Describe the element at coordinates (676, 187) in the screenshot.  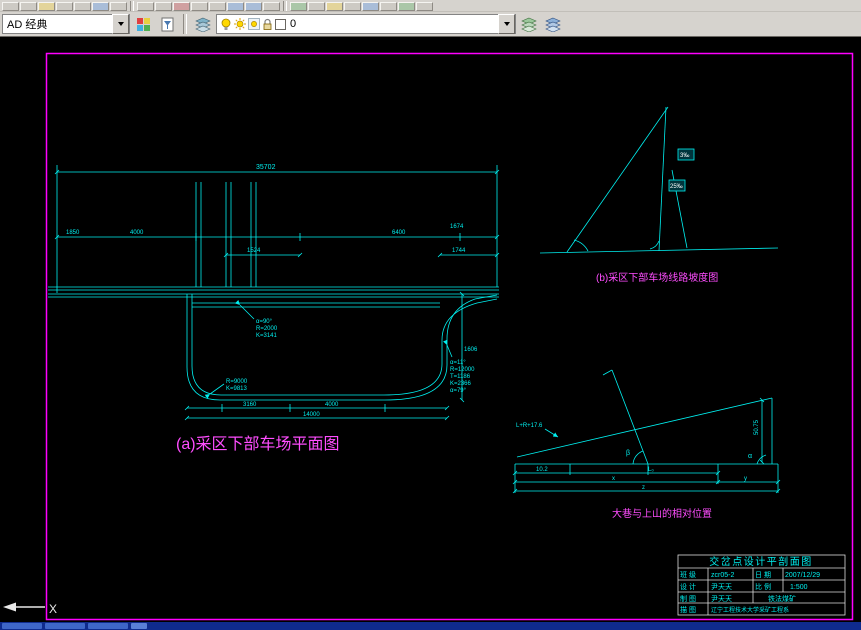
I see `gradient-mark: 25‰` at that location.